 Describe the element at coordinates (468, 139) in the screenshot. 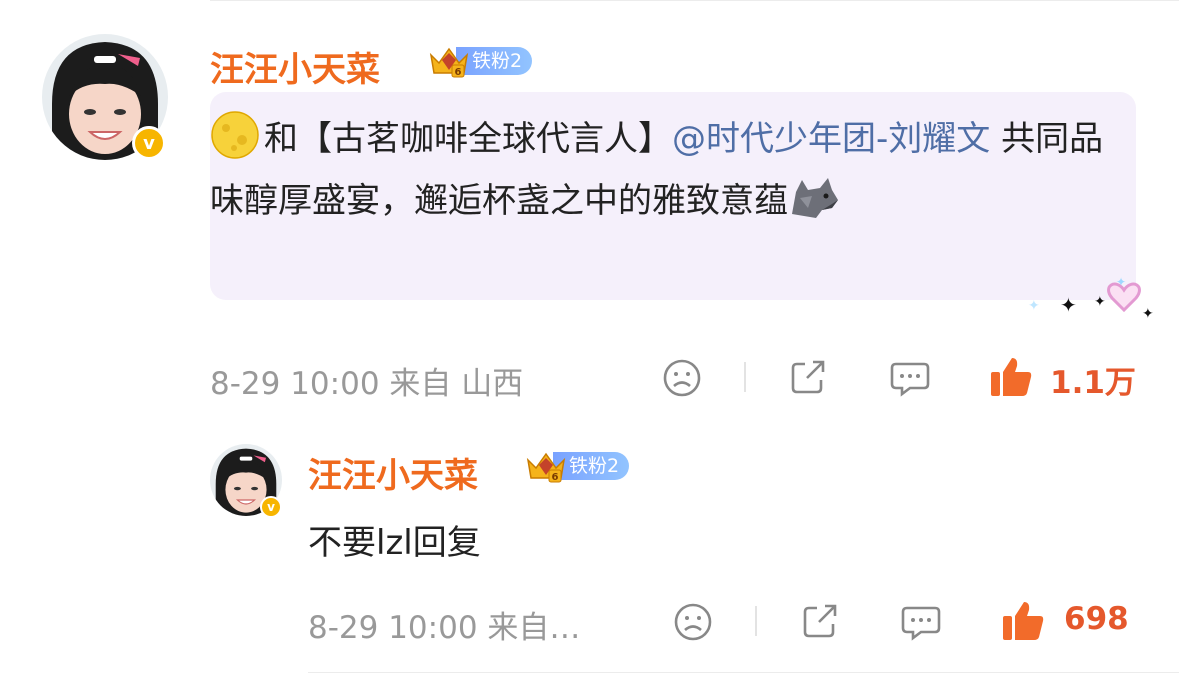

I see `comment-text-before: 和【古茗咖啡全球代言人】` at that location.